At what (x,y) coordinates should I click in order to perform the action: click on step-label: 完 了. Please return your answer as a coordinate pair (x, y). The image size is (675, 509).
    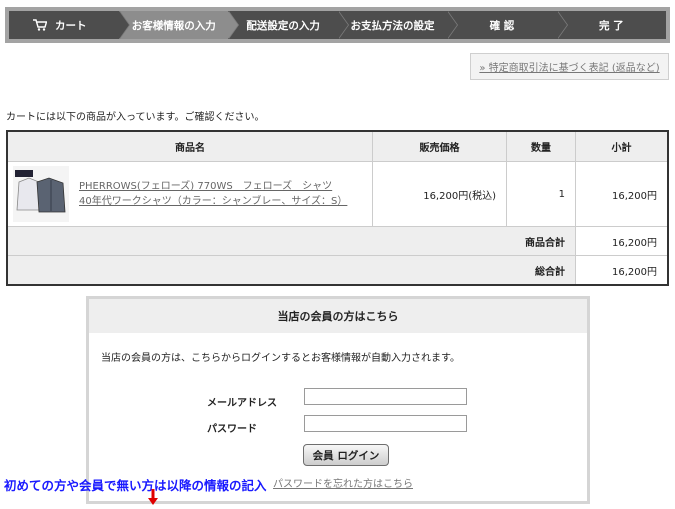
    Looking at the image, I should click on (611, 25).